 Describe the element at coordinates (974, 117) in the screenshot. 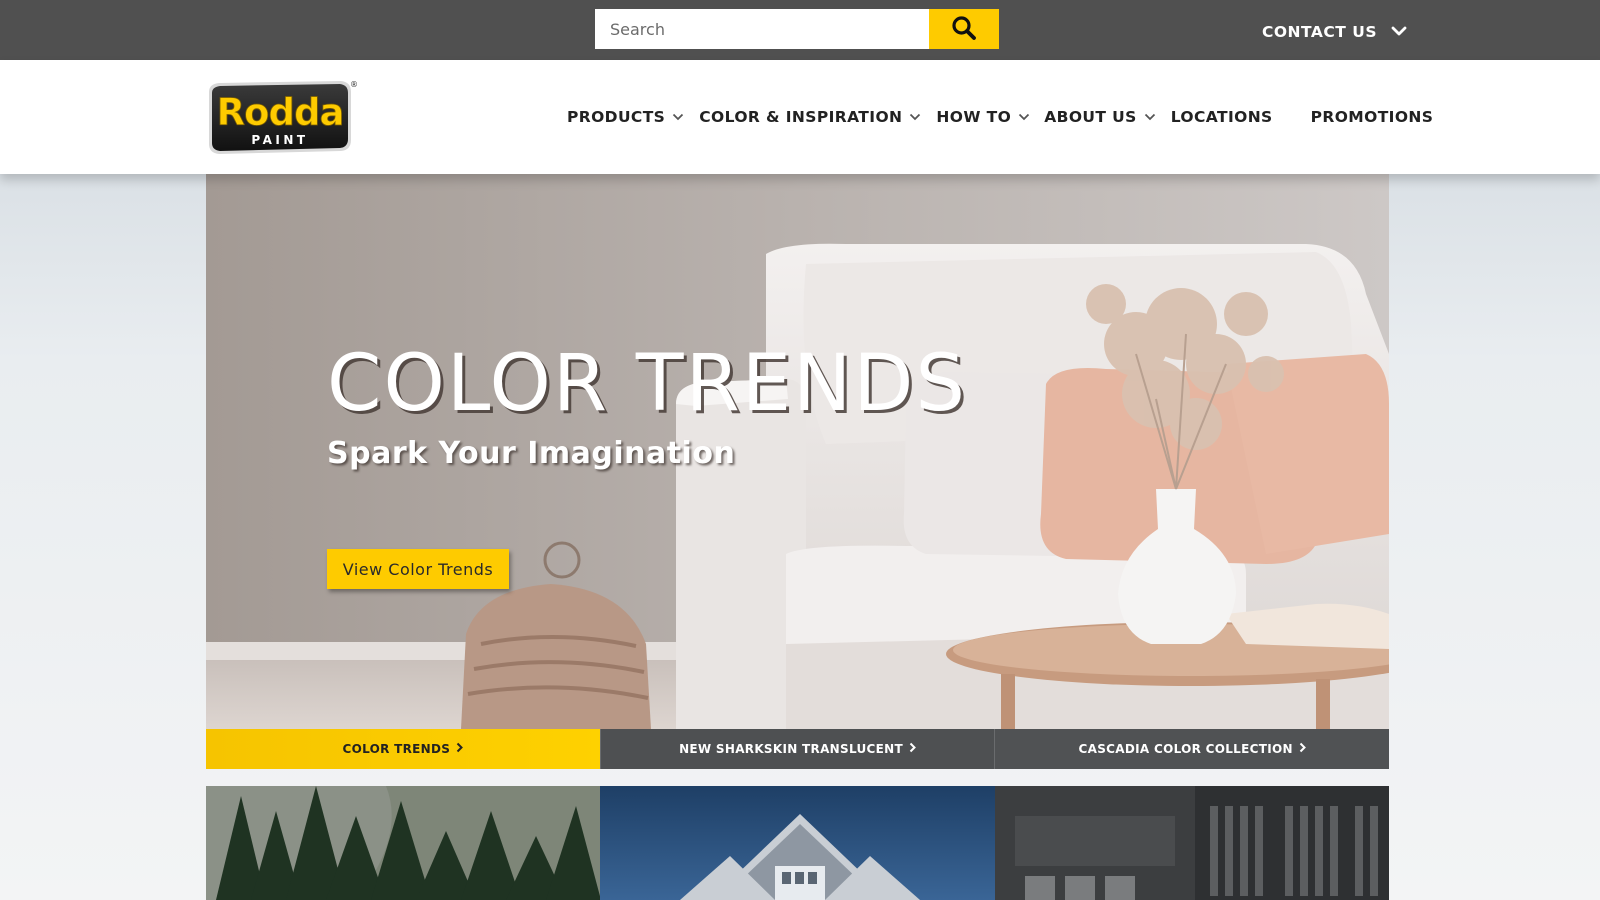

I see `nav-label: HOW TO` at that location.